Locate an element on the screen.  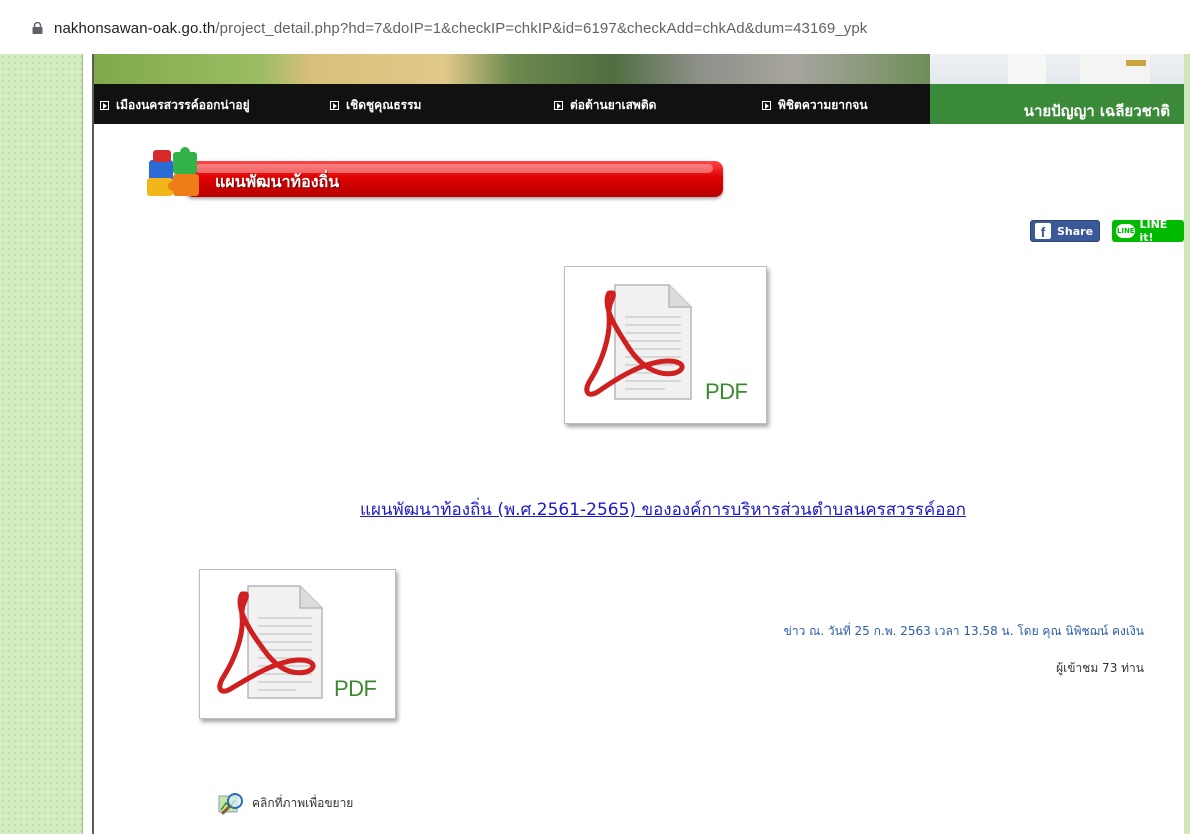
nav-item-livable-city: เมืองนครสวรรค์ออกน่าอยู่ is located at coordinates (175, 105).